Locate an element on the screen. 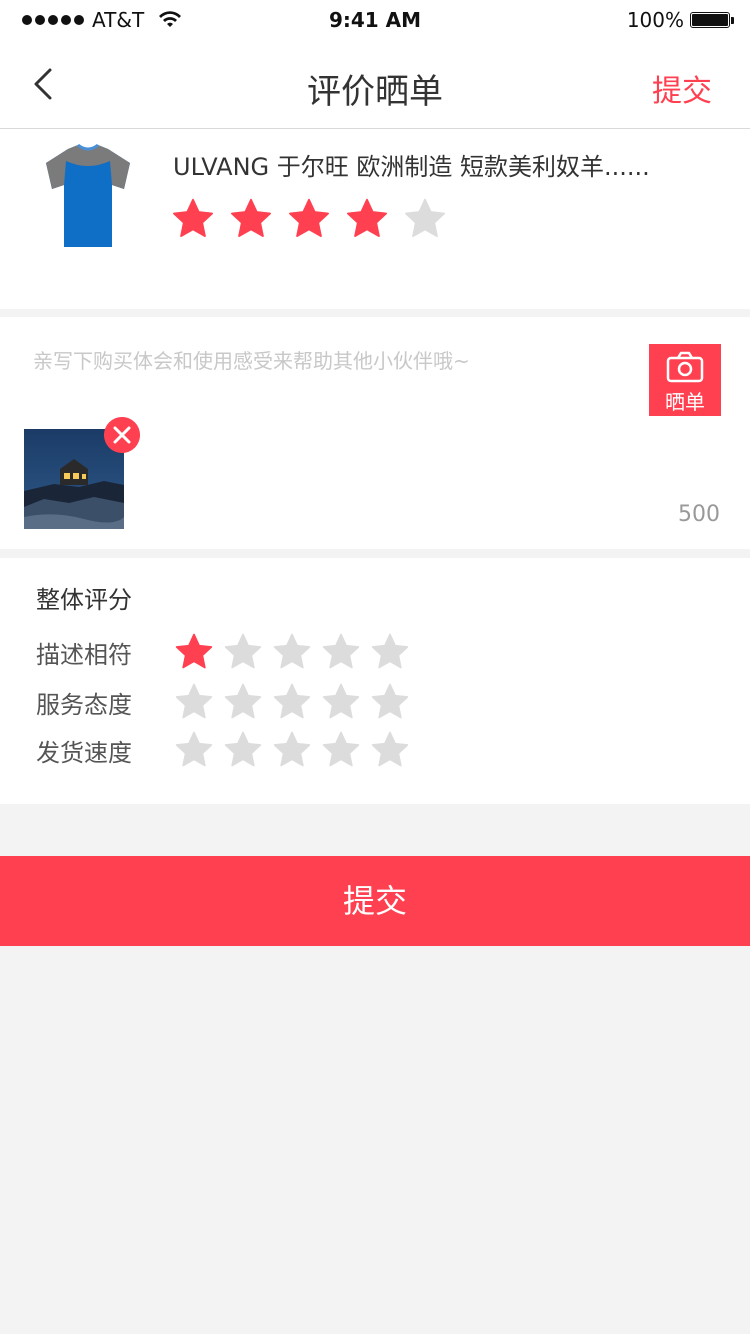  review-input: 亲写下购买体会和使用感受来帮助其他小伙伴哦~ is located at coordinates (333, 359).